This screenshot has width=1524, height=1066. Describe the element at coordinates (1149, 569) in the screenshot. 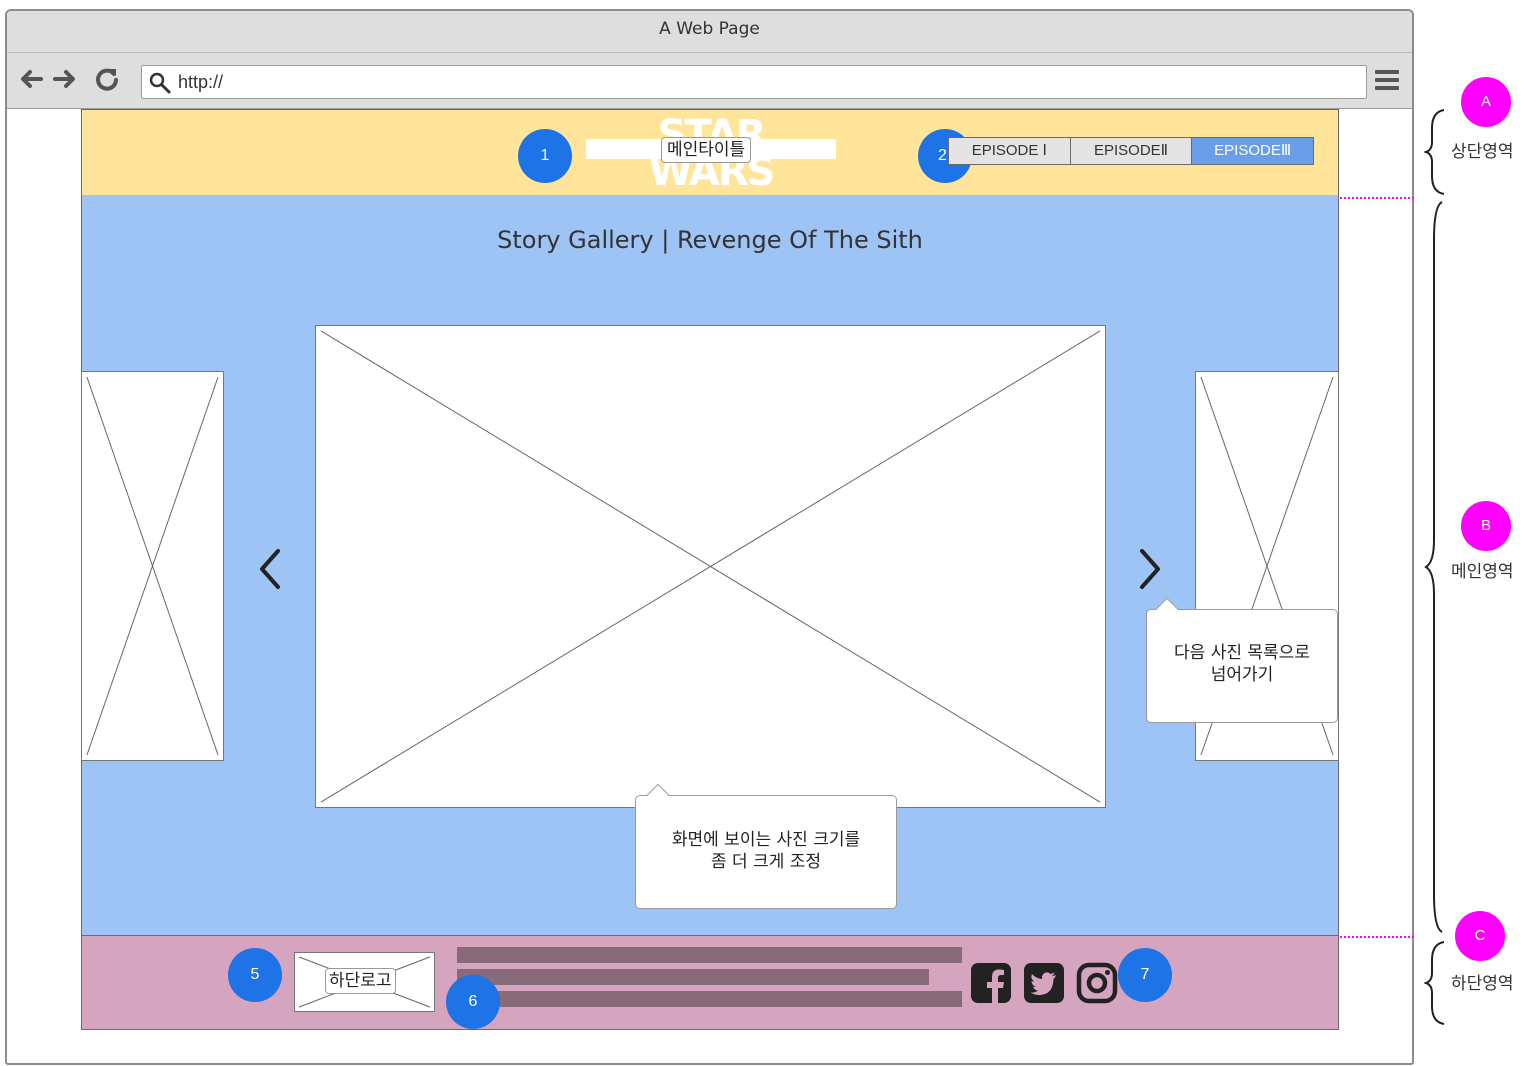

I see `chevron-right-icon` at that location.